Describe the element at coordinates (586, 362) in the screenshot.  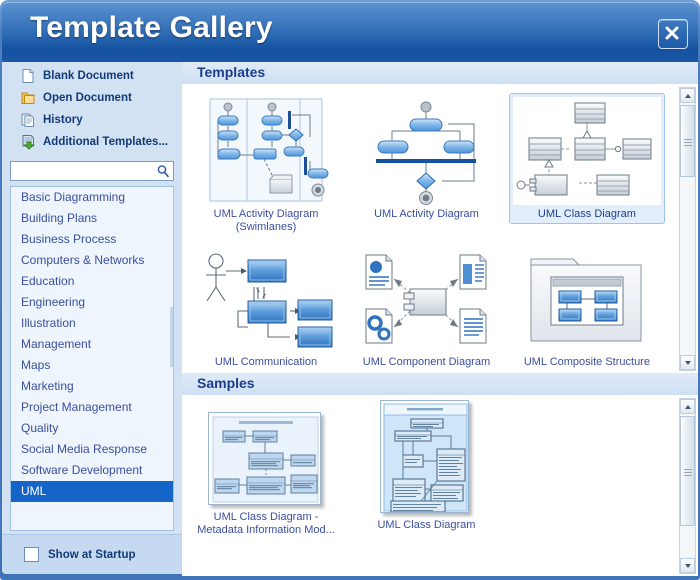
I see `template-tile-label: UML Composite Structure` at that location.